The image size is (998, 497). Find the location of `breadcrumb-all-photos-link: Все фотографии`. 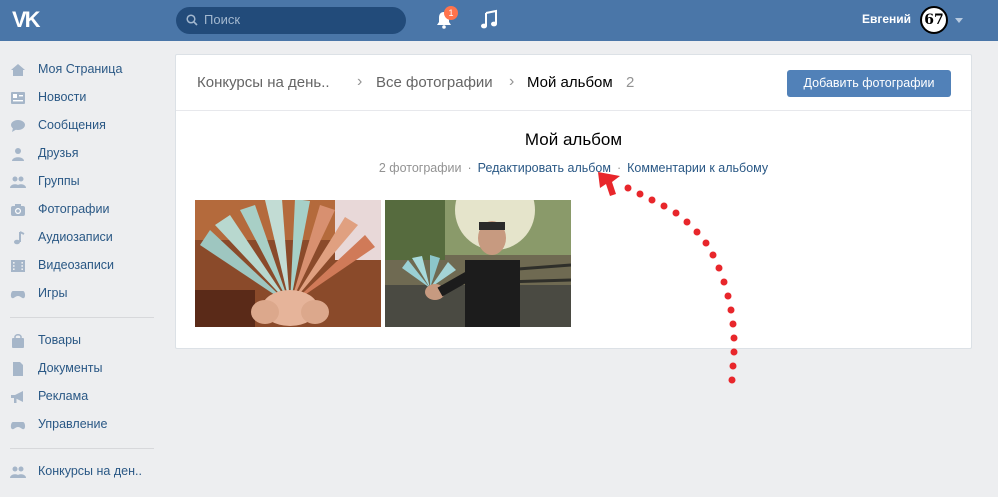

breadcrumb-all-photos-link: Все фотографии is located at coordinates (434, 82).